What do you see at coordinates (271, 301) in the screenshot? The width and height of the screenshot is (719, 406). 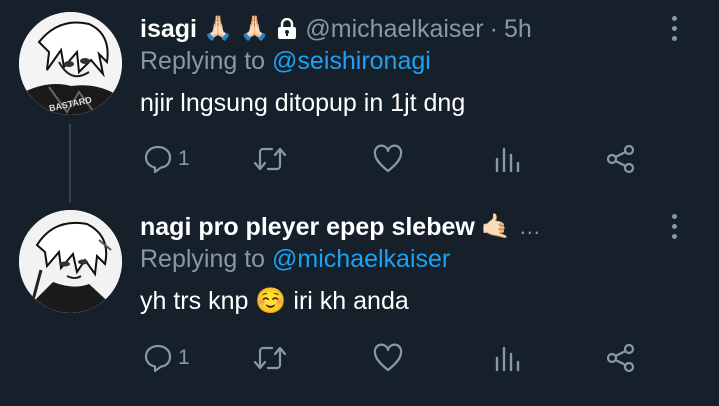 I see `tweet-emoji: ☺️` at bounding box center [271, 301].